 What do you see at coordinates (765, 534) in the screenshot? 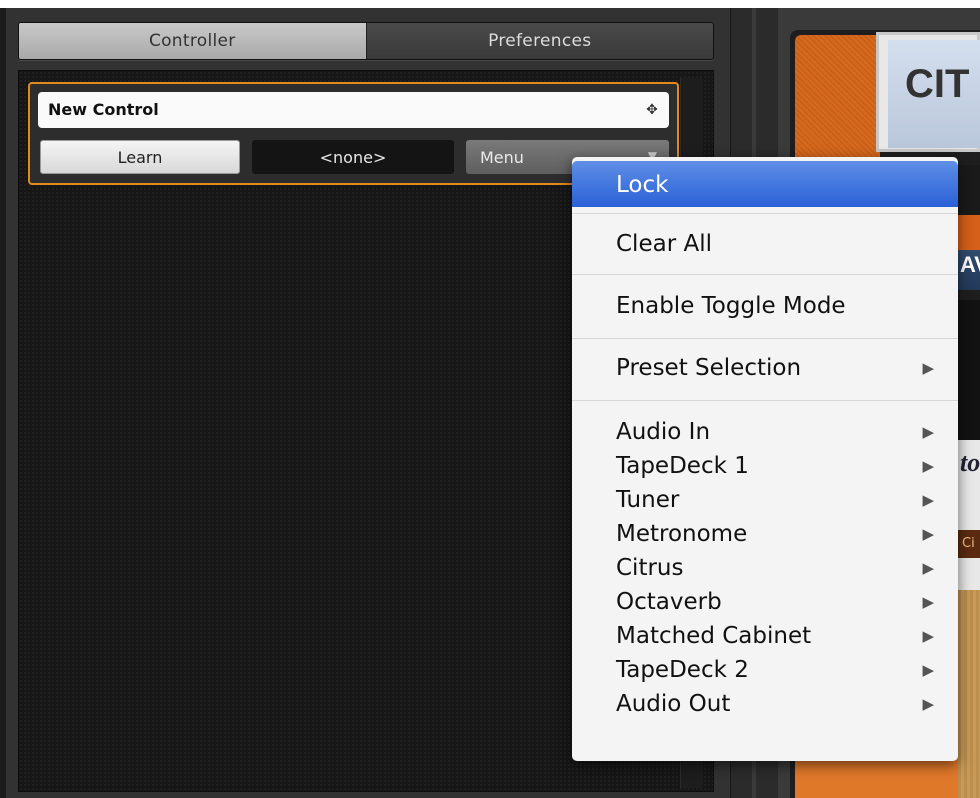
I see `menu-item-metronome: Metronome ▶` at bounding box center [765, 534].